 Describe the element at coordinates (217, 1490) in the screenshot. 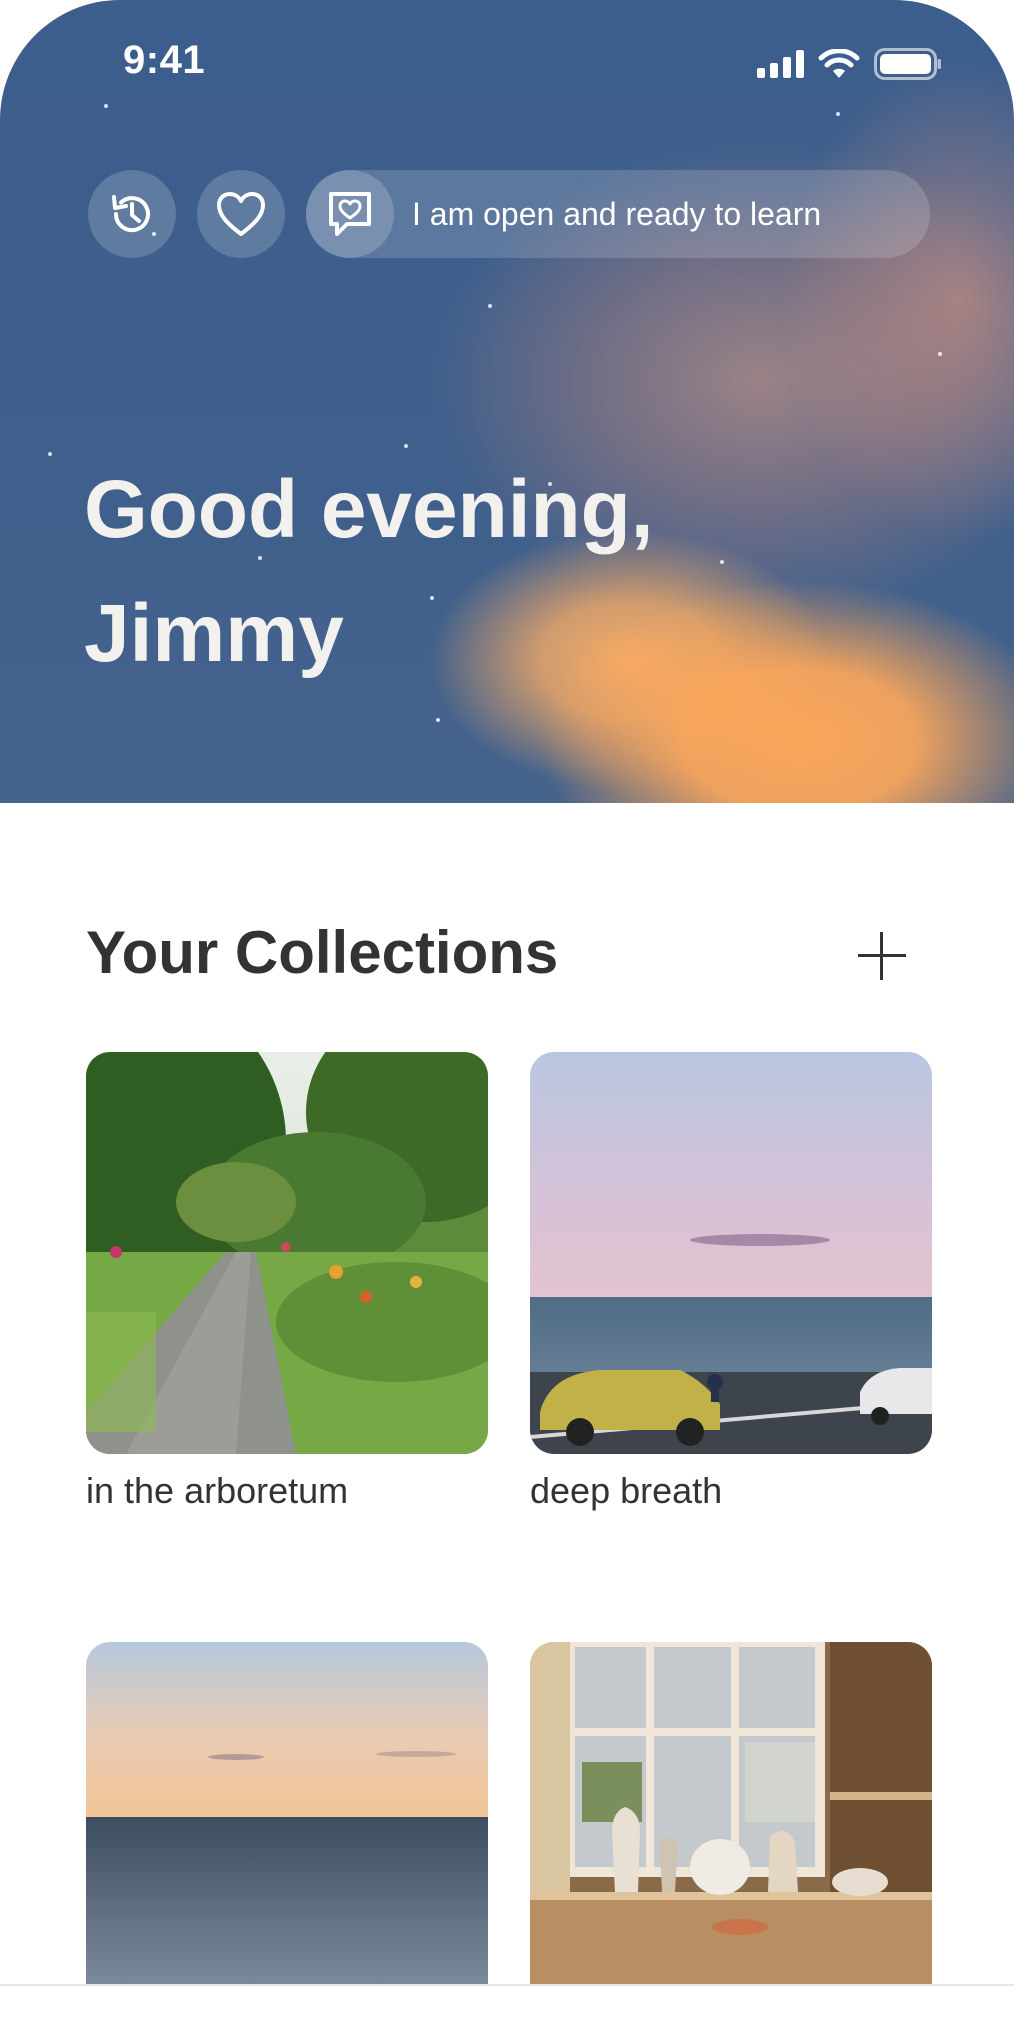

I see `collection-label-arboretum: in the arboretum` at that location.